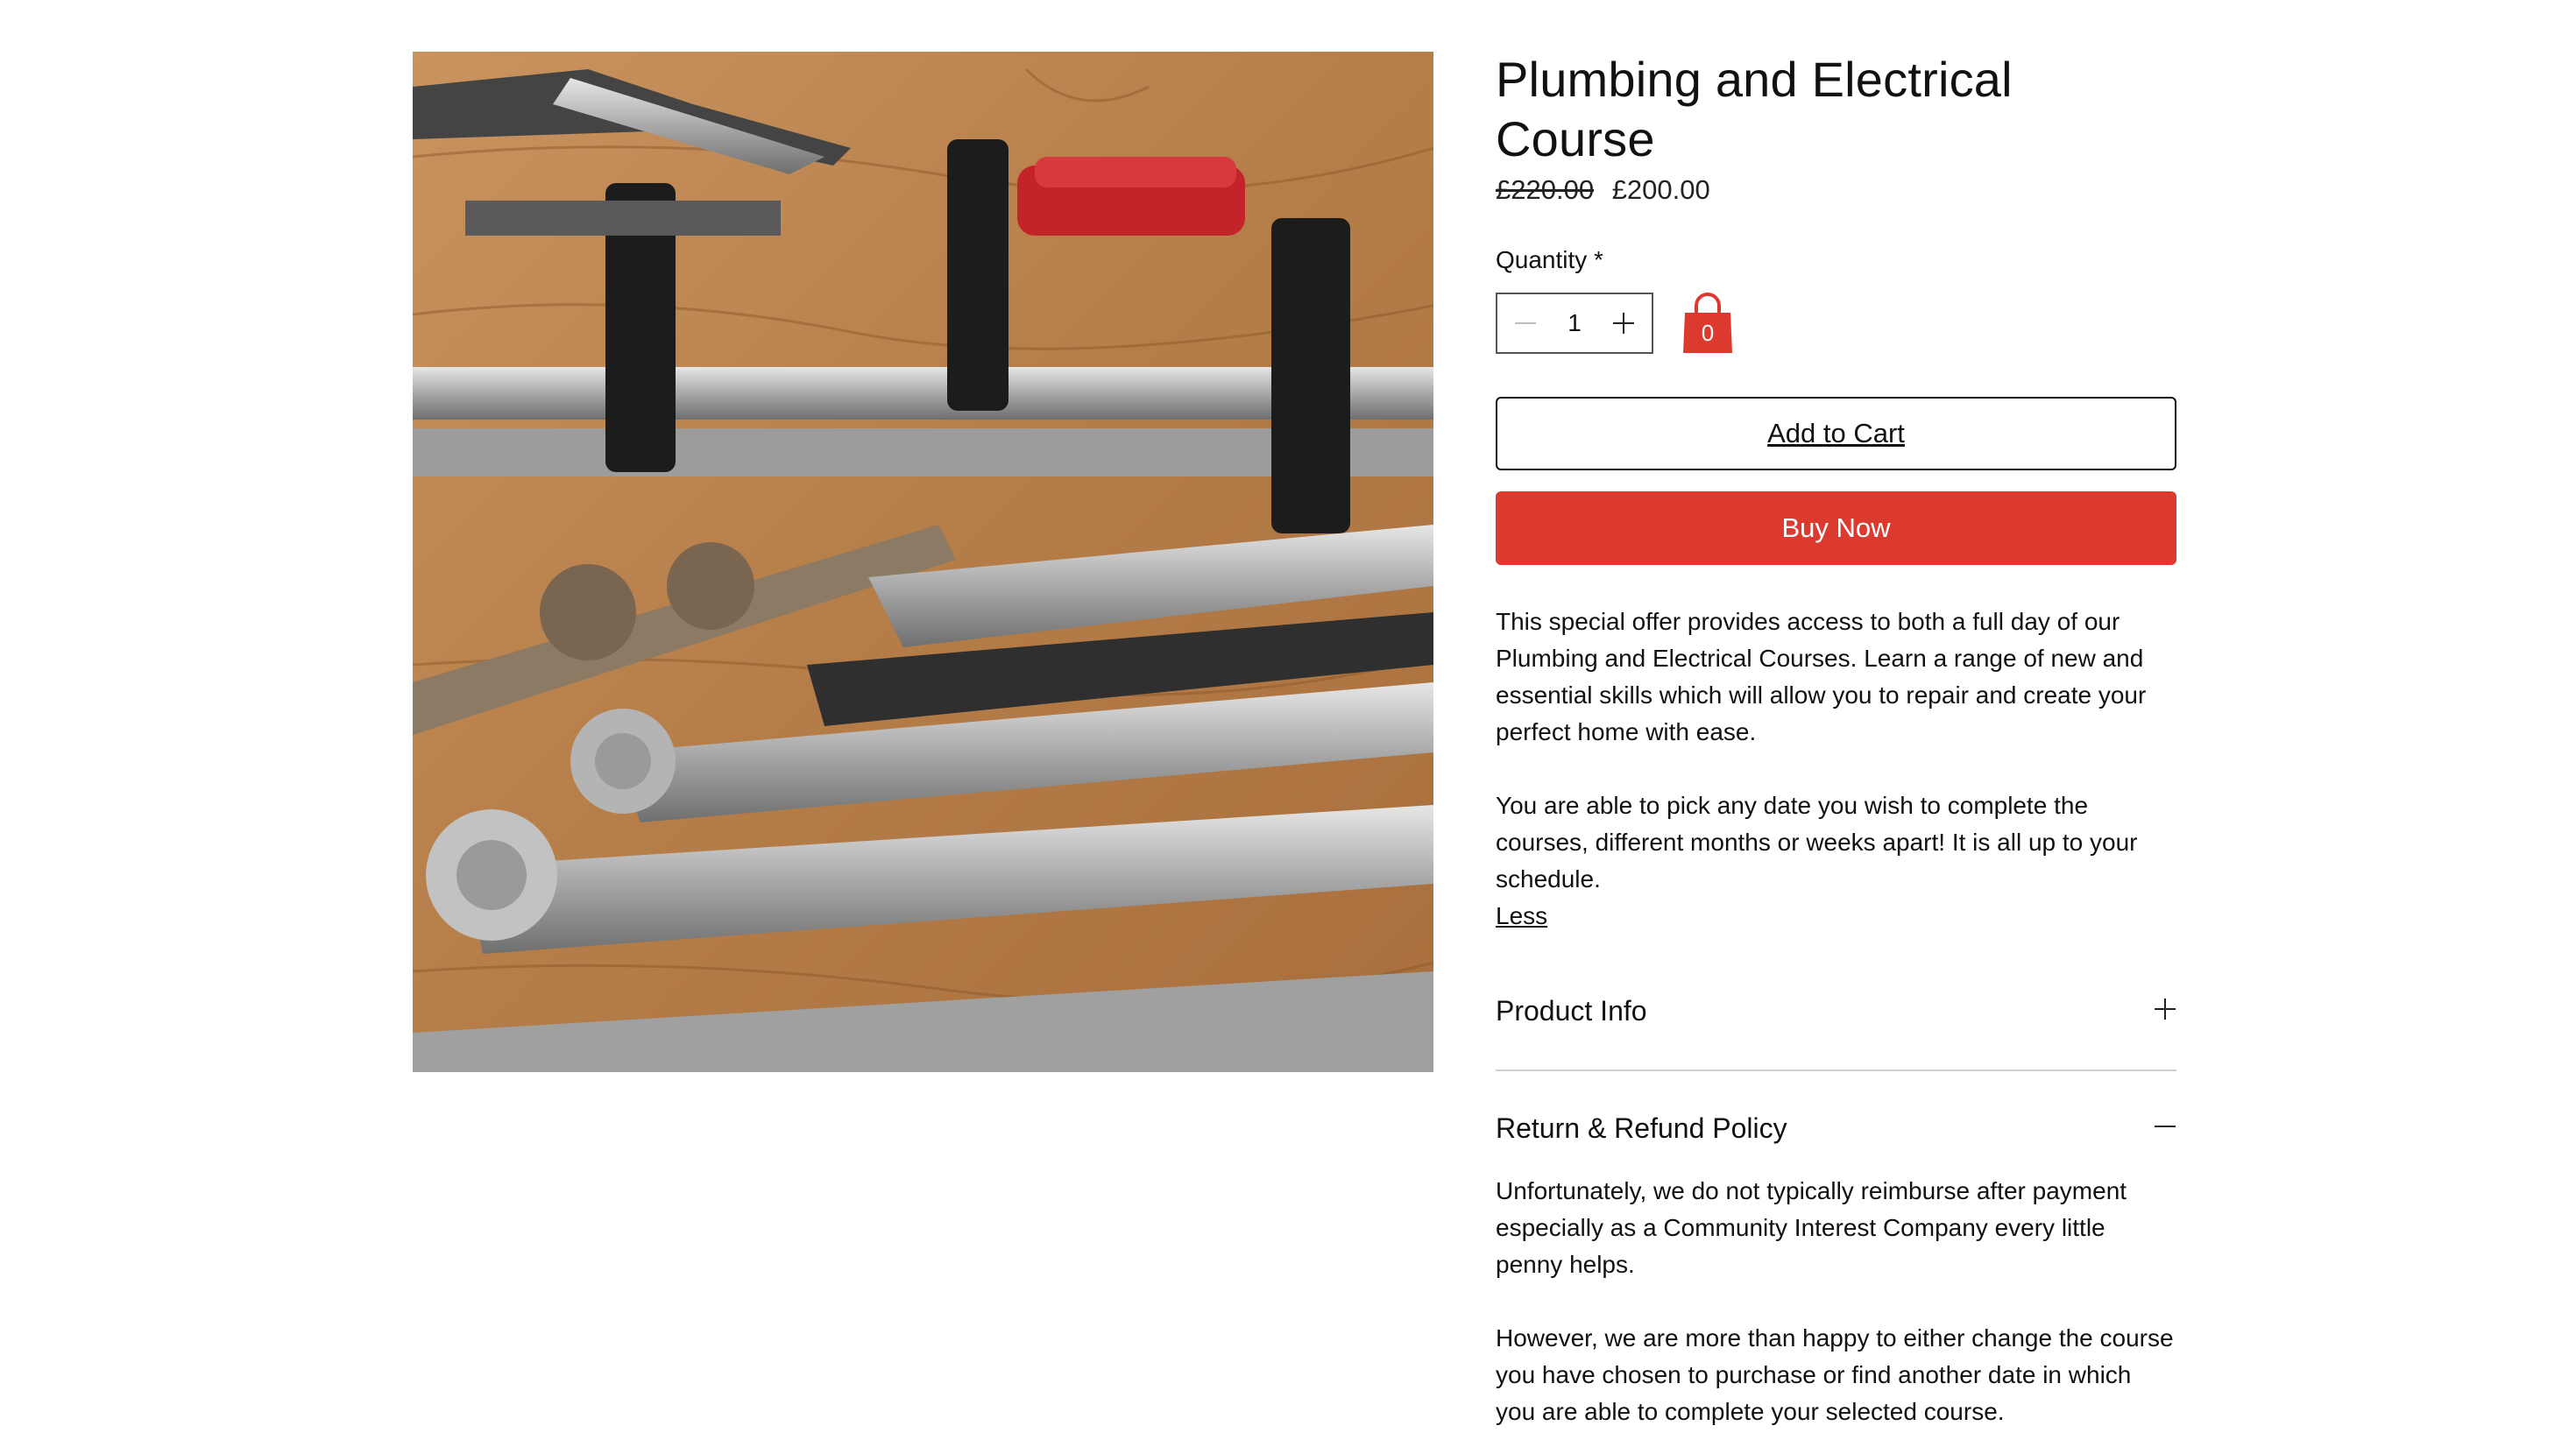 The height and width of the screenshot is (1454, 2576). Describe the element at coordinates (1549, 259) in the screenshot. I see `quantity-label: Quantity *` at that location.